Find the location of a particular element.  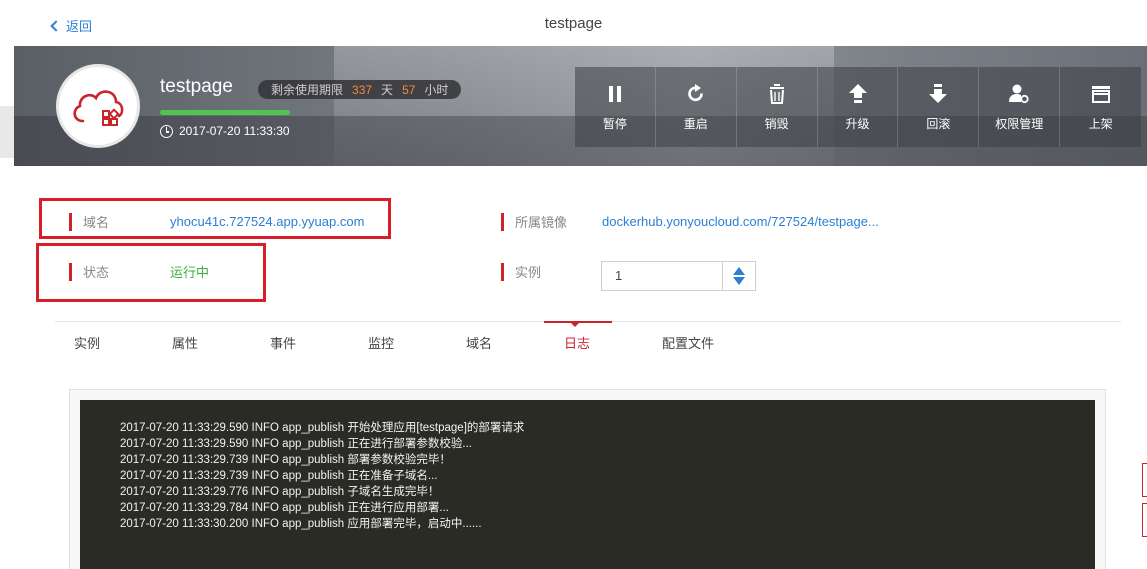

cloud-app-icon is located at coordinates (98, 108).